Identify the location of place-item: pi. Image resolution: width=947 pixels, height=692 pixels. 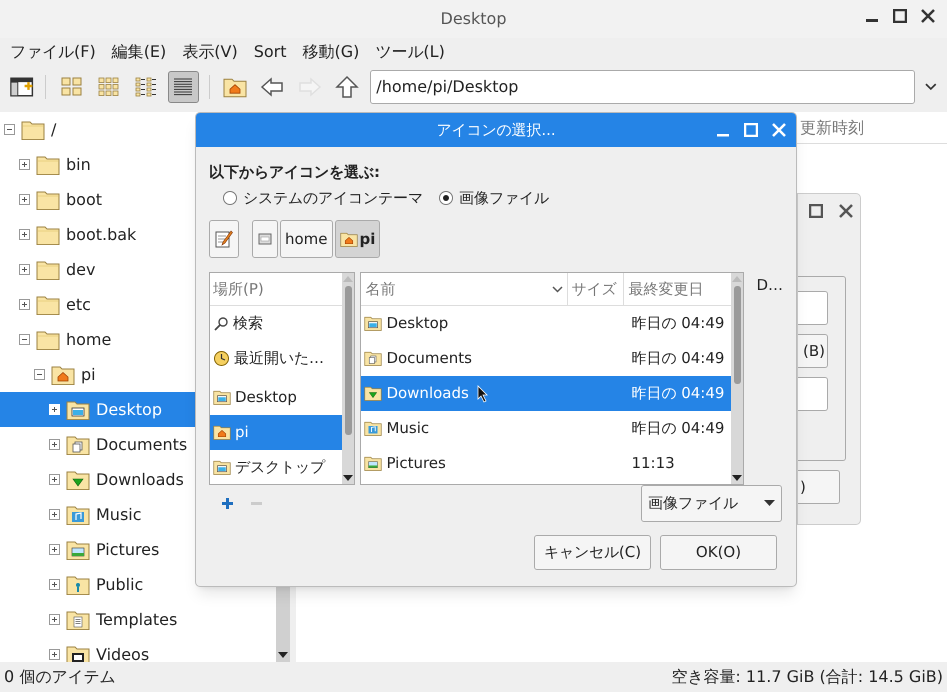
(276, 432).